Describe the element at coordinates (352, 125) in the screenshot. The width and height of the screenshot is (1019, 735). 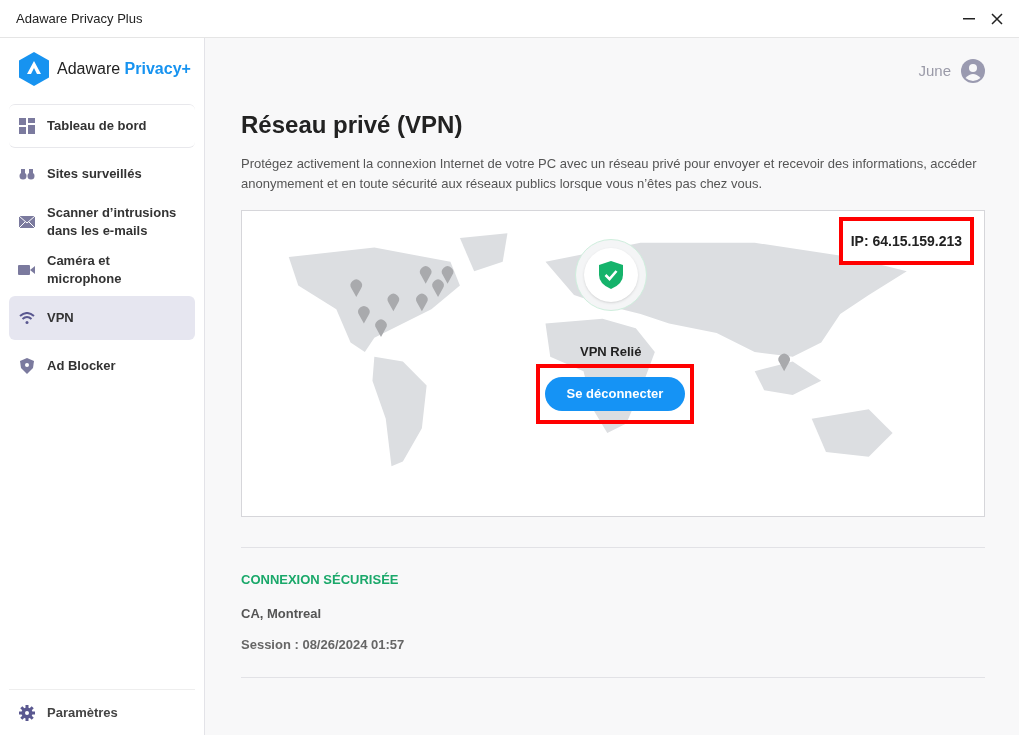
I see `page-title: Réseau privé (VPN)` at that location.